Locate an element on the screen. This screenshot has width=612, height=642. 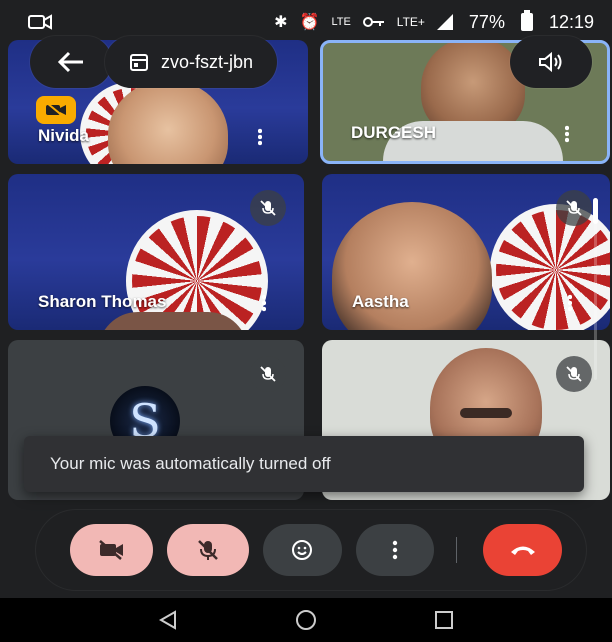
call-controls is located at coordinates (311, 550).